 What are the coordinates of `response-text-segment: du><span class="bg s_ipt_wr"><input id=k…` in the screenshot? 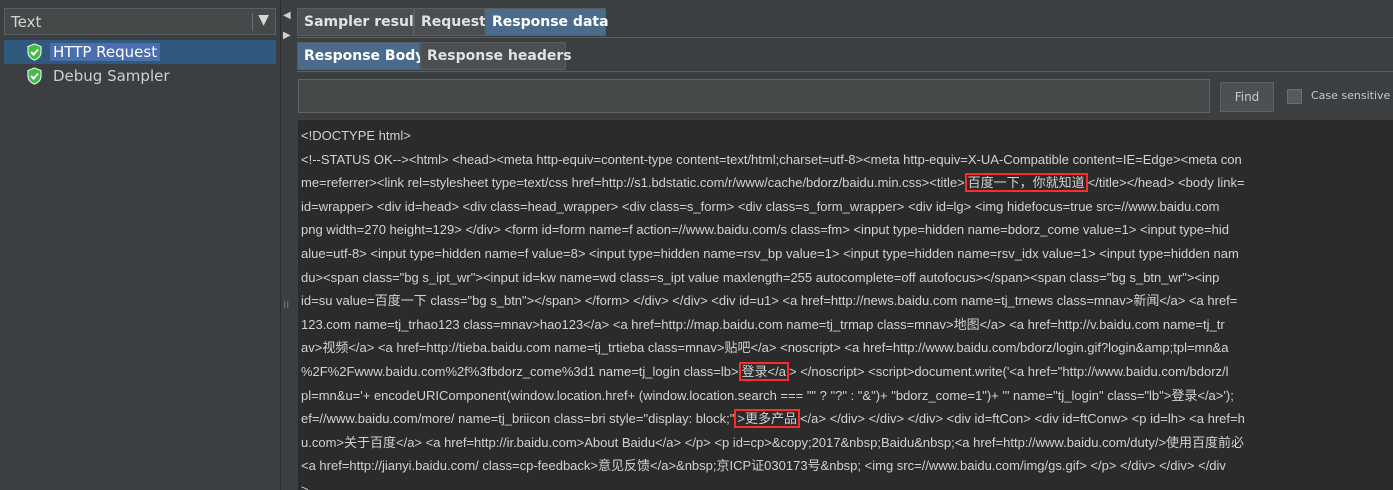 It's located at (760, 277).